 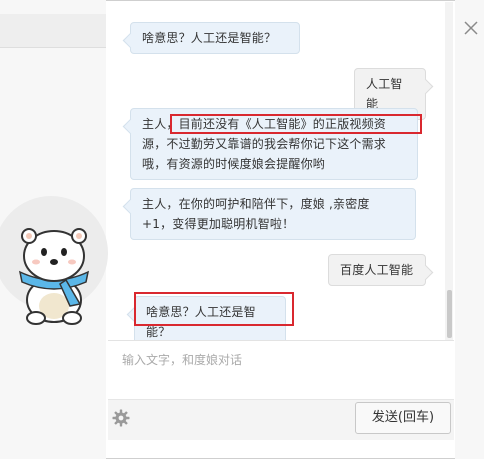 What do you see at coordinates (182, 360) in the screenshot?
I see `input-placeholder: 输入文字，和度娘对话` at bounding box center [182, 360].